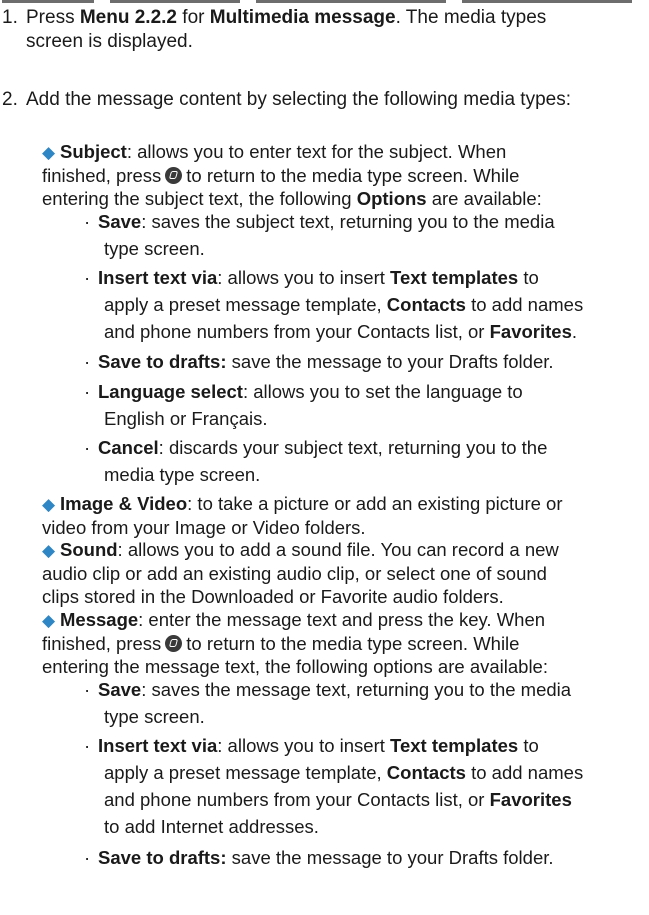  Describe the element at coordinates (10, 99) in the screenshot. I see `step-number: 2.` at that location.